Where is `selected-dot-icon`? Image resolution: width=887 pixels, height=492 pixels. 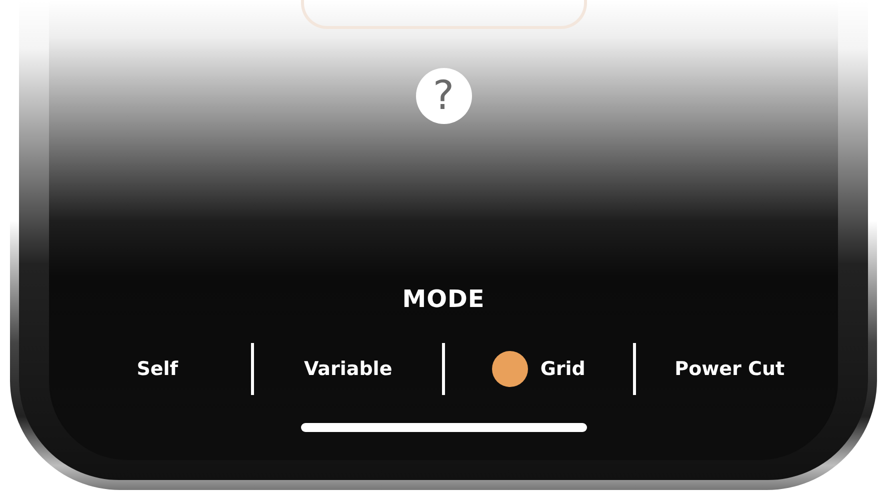 selected-dot-icon is located at coordinates (510, 369).